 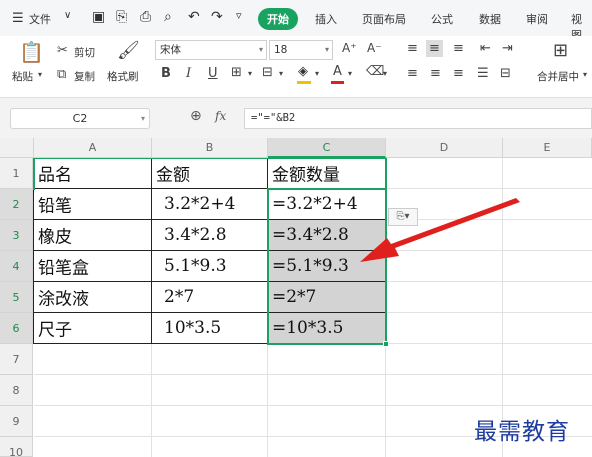 I want to click on row-header-10: 10, so click(x=16, y=447).